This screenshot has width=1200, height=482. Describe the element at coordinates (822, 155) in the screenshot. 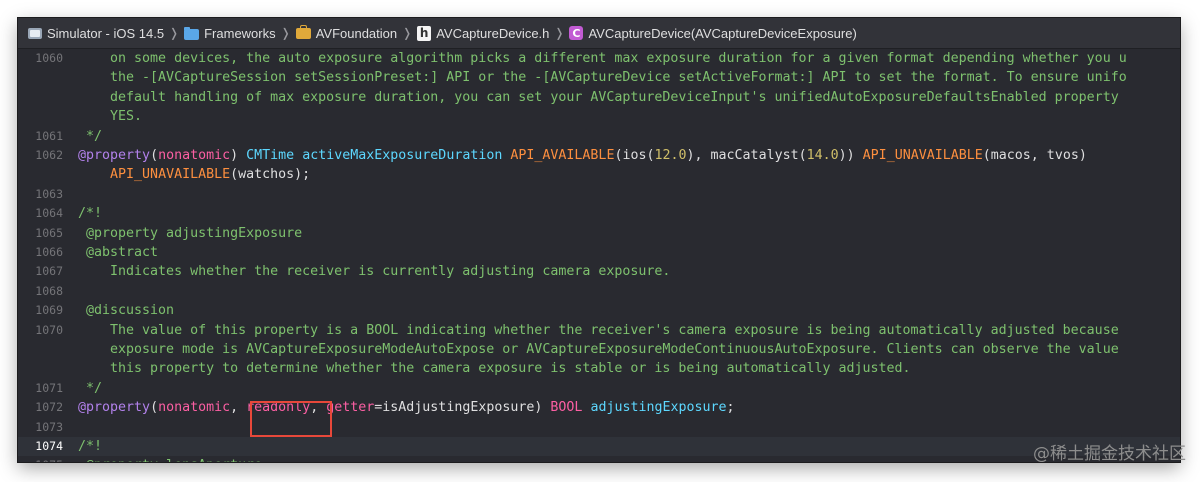

I see `code-token: 14.0` at that location.